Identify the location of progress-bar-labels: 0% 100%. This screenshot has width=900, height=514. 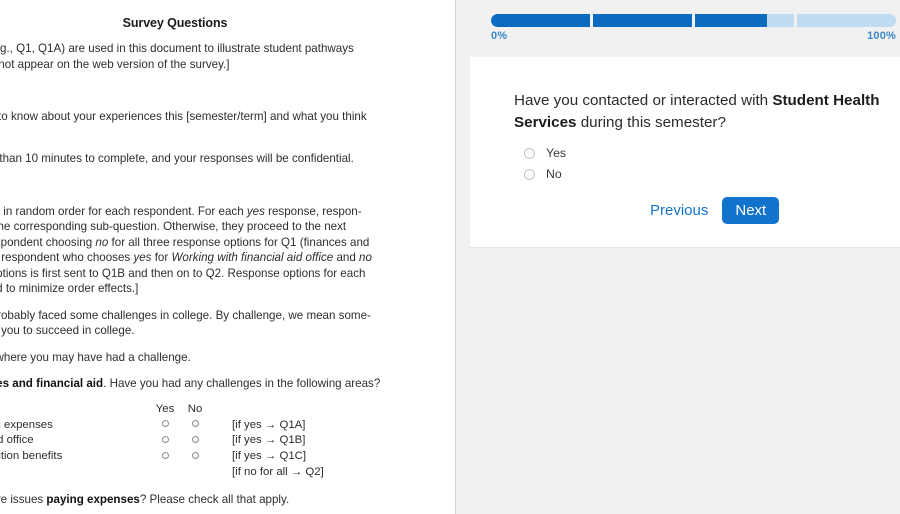
(693, 36).